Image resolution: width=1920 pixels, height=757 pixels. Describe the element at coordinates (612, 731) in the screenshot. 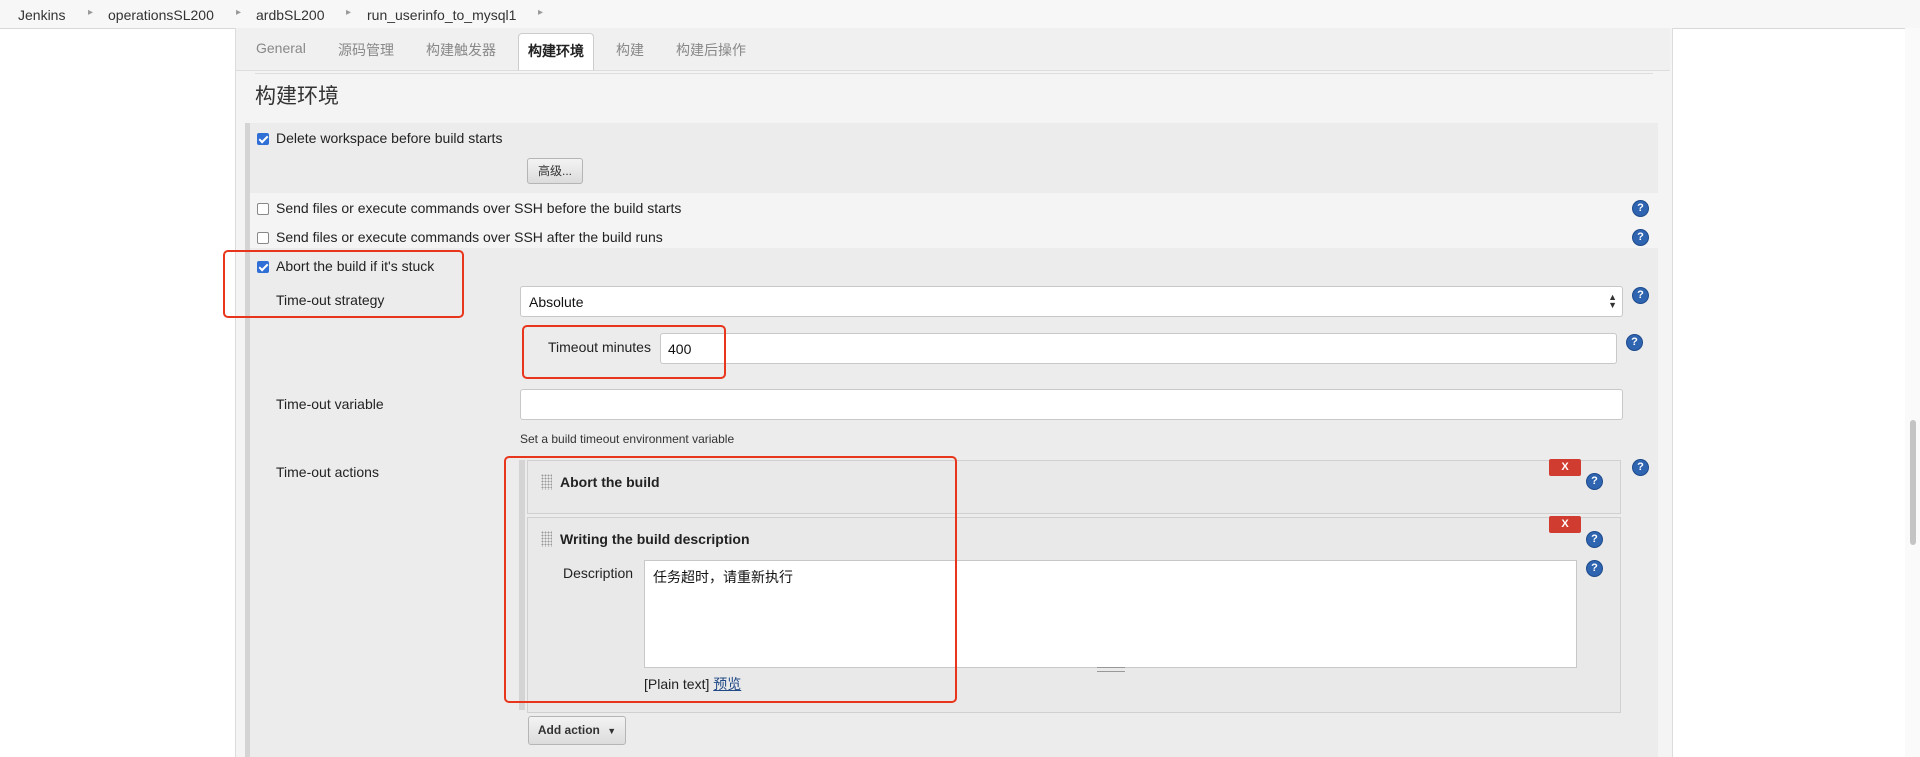

I see `caret-down-icon: ▼` at that location.